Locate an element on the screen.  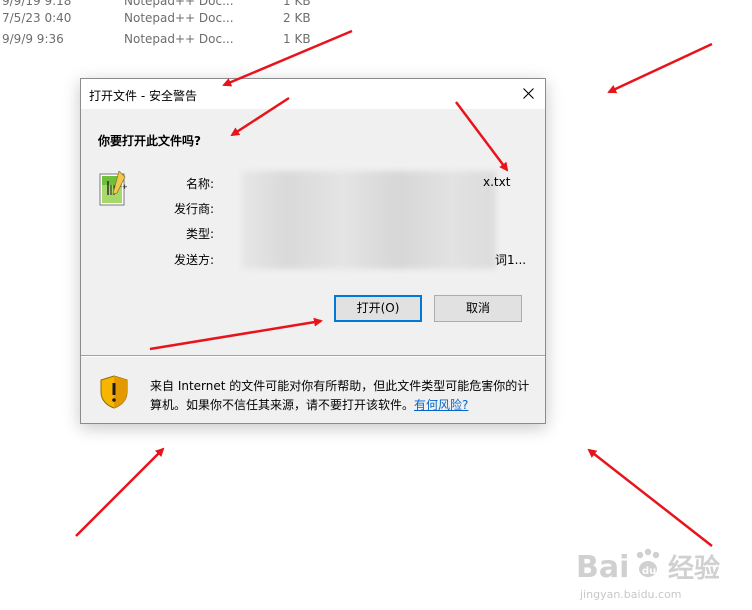
watermark-text-2: 经验 is located at coordinates (694, 568).